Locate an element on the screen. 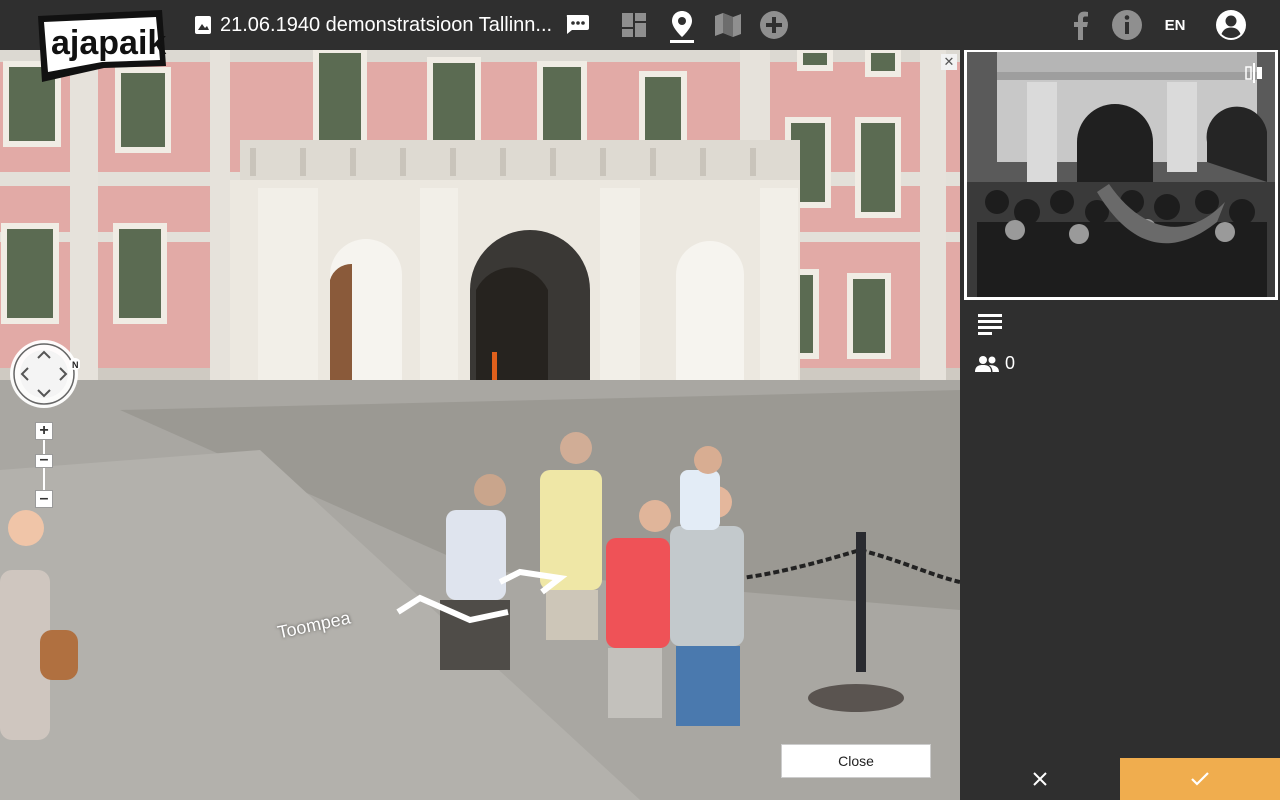 The width and height of the screenshot is (1280, 800). map-button is located at coordinates (728, 25).